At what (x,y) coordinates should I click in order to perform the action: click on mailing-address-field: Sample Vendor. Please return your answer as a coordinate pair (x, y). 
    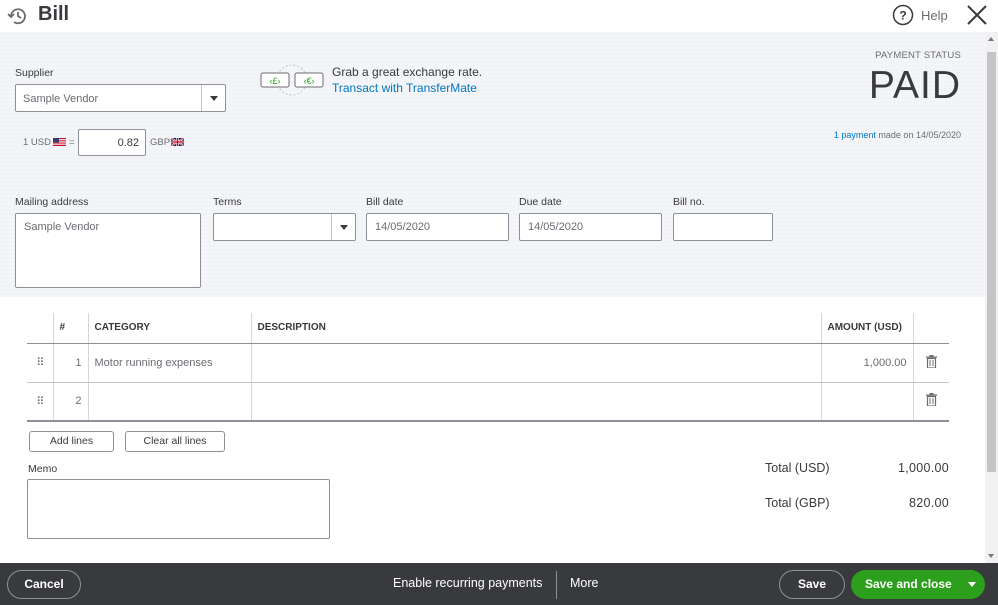
    Looking at the image, I should click on (108, 250).